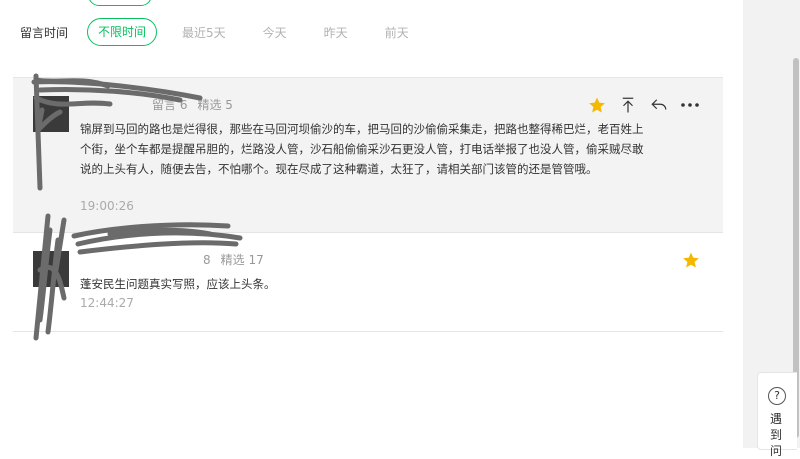  I want to click on time-filter-row: 留言时间 不限时间 最近5天 今天 昨天 前天, so click(214, 32).